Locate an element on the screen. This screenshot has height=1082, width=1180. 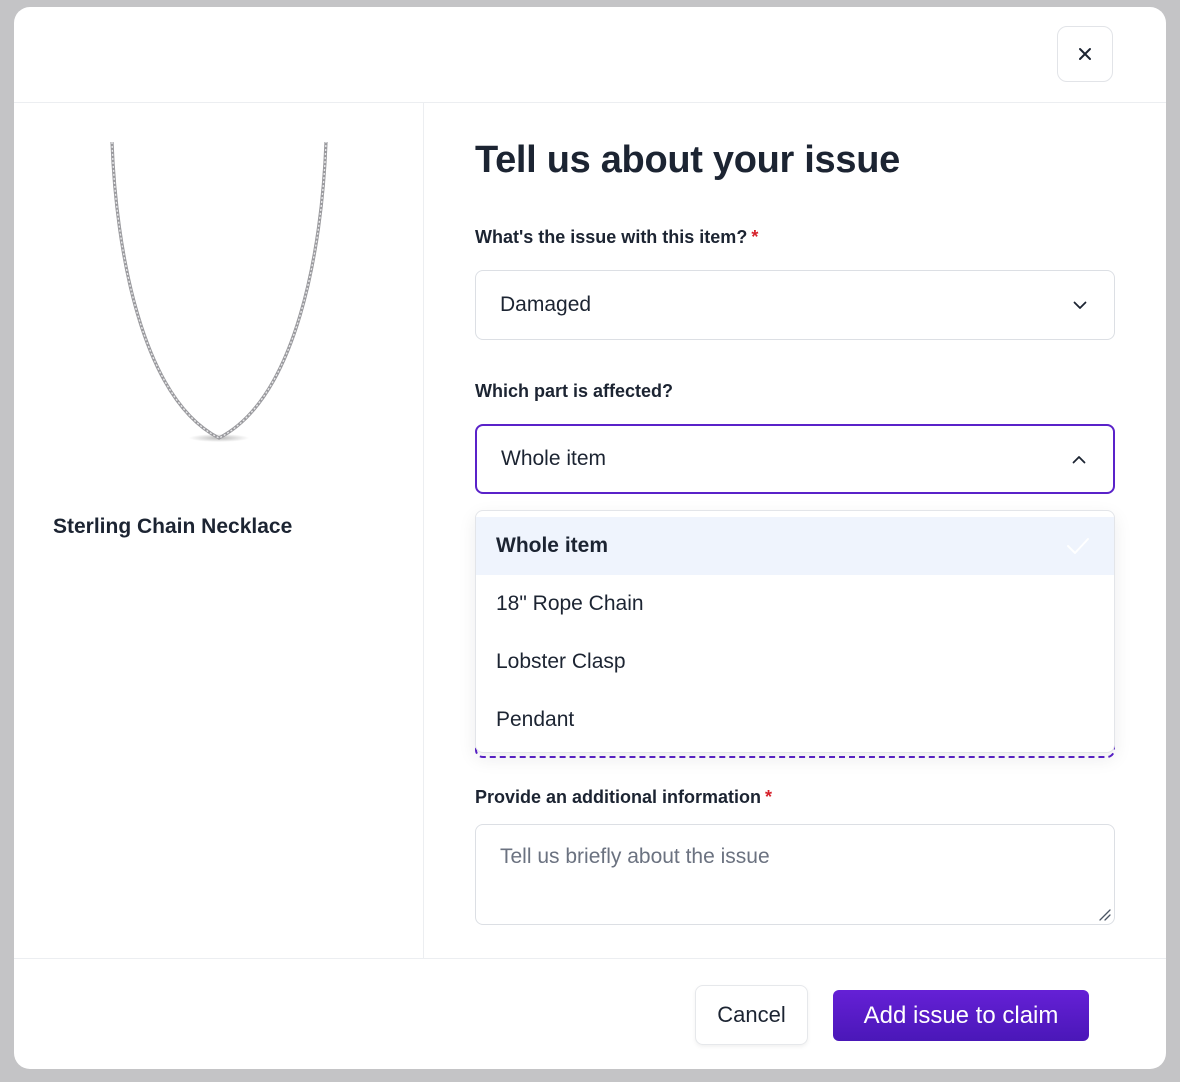
close-button is located at coordinates (1085, 54).